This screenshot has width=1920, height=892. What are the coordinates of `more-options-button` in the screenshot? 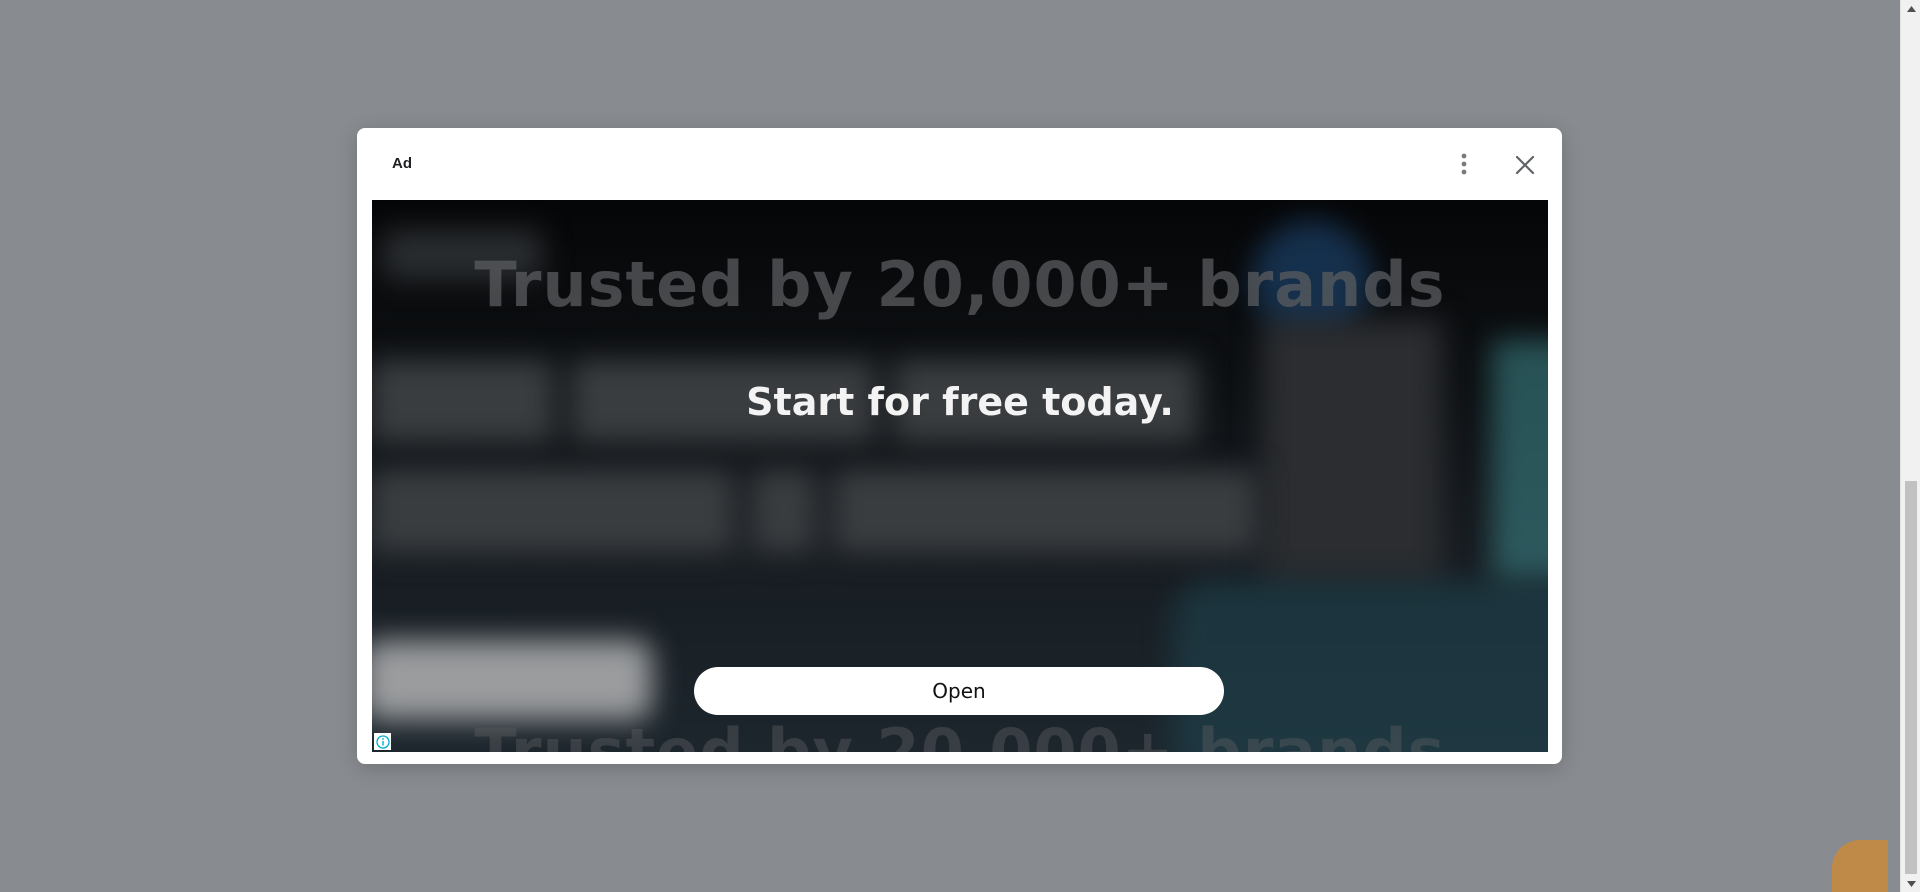 It's located at (1464, 164).